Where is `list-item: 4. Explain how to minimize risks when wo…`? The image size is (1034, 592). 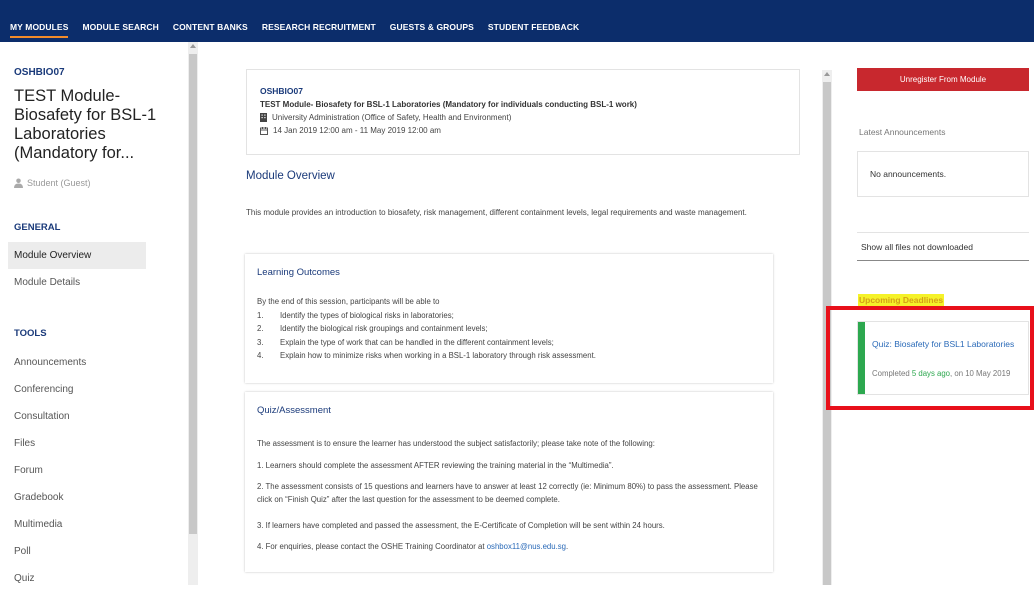 list-item: 4. Explain how to minimize risks when wo… is located at coordinates (426, 355).